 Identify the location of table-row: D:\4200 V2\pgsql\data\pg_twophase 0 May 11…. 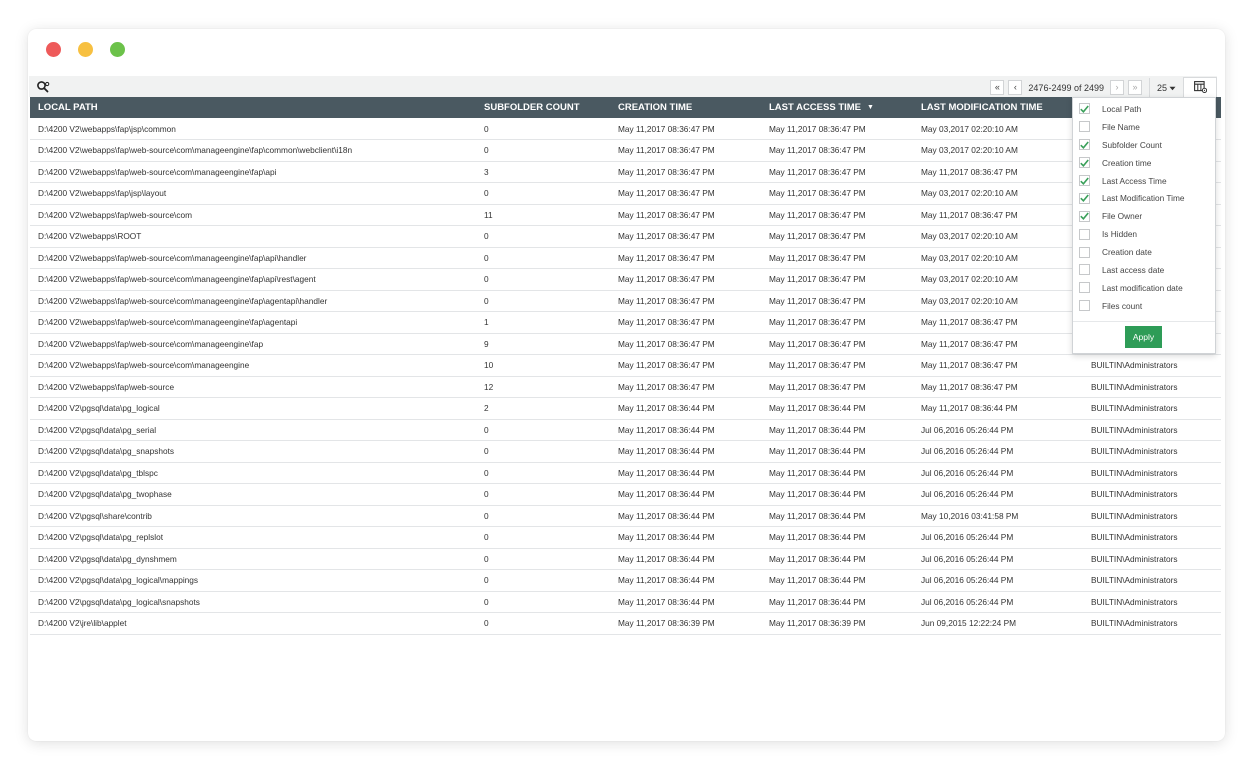
(625, 494).